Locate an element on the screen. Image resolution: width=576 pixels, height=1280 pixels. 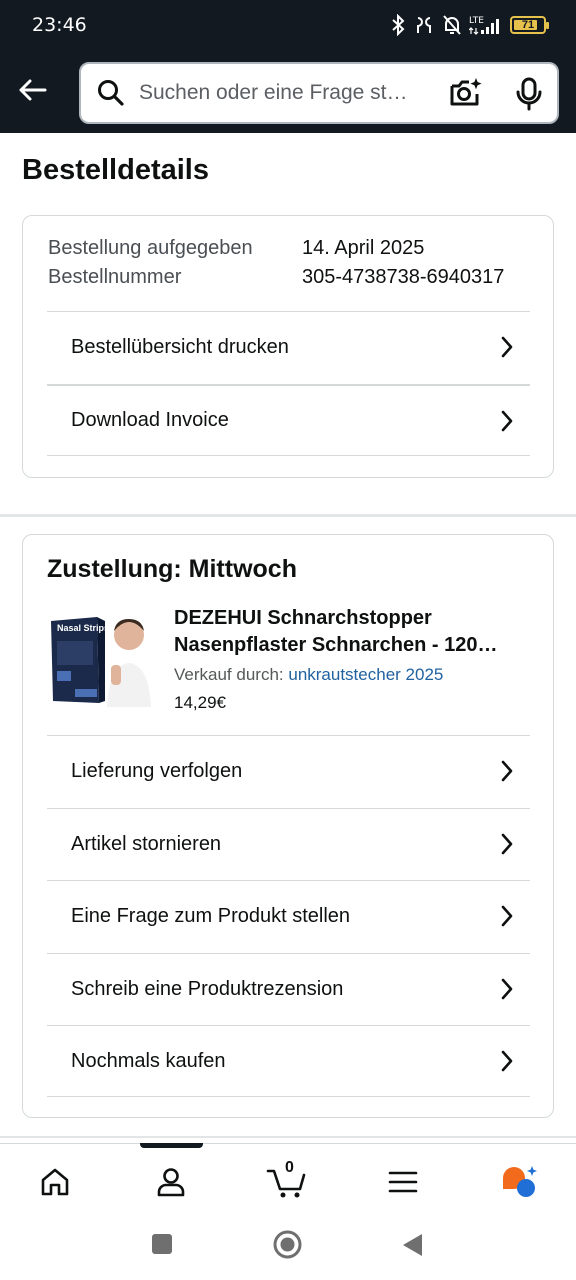
back-button is located at coordinates (32, 90).